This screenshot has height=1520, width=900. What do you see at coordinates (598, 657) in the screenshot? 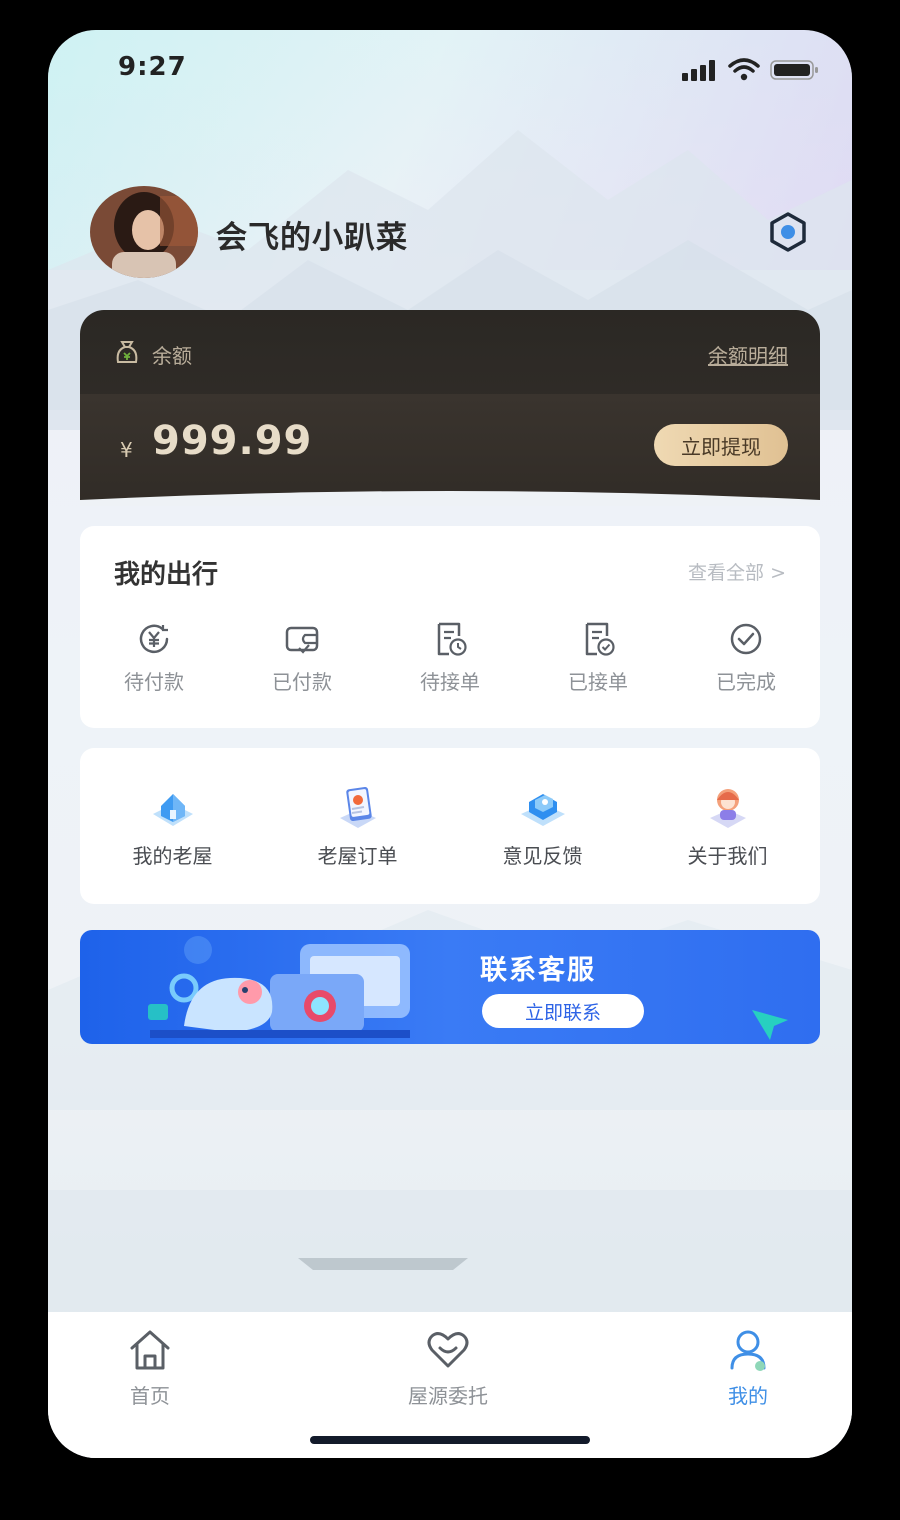
I see `status-accepted: 已接单` at bounding box center [598, 657].